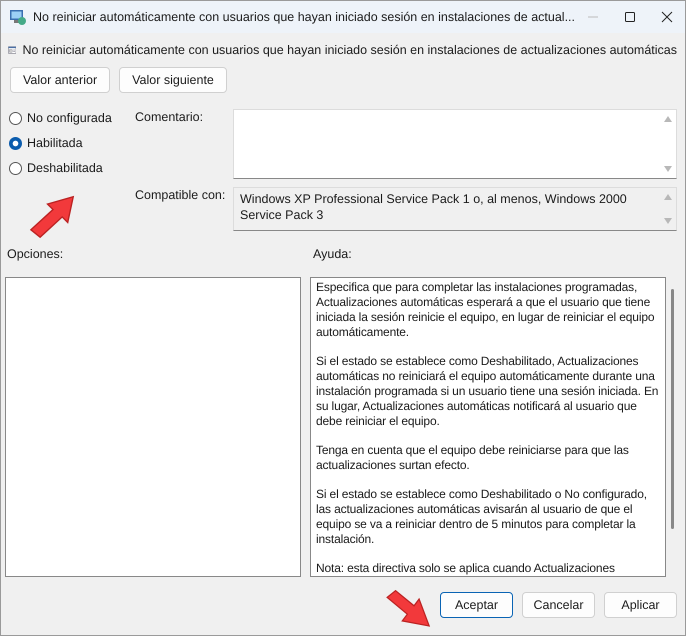 The image size is (686, 636). What do you see at coordinates (486, 310) in the screenshot?
I see `help-paragraph: Especifica que para completar las instalaciones programadas, Actualizaciones automáticas esperará a que el usuario que tiene iniciada la sesión reinicie el equipo, en lugar de reiniciar el equipo automáticamente.` at bounding box center [486, 310].